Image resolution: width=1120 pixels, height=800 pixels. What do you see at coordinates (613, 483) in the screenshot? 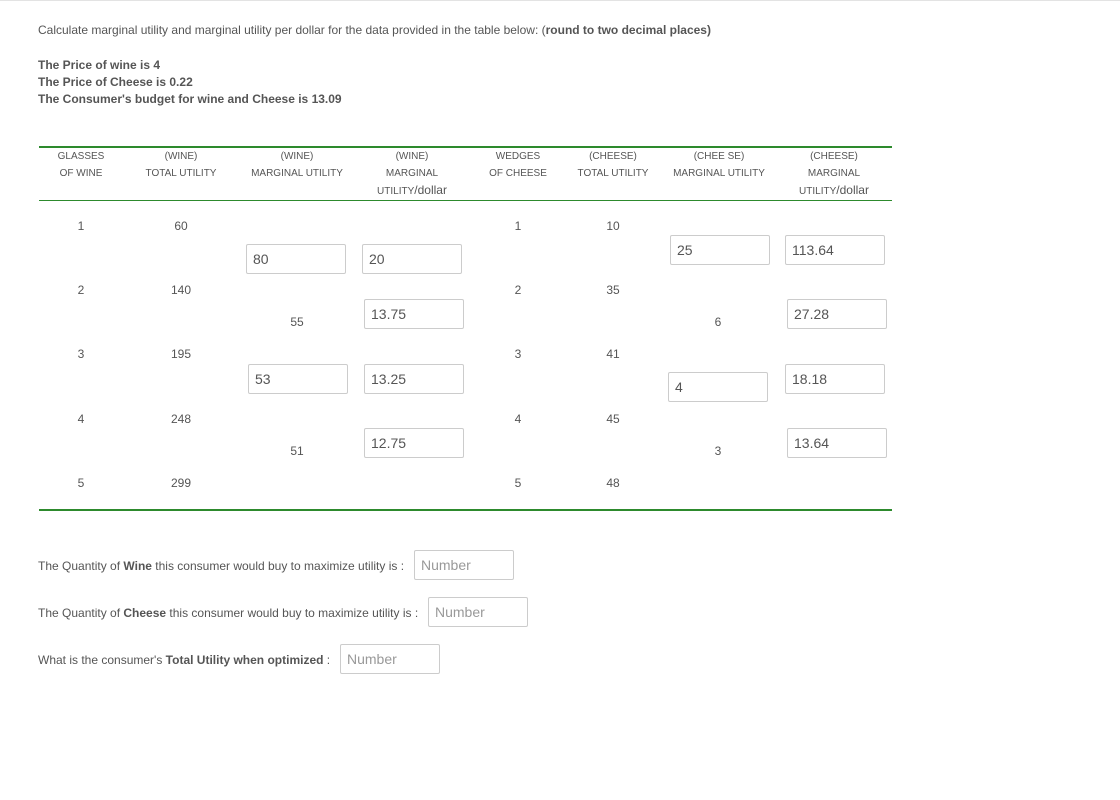
I see `cheese-total-utility-cell: 48` at bounding box center [613, 483].